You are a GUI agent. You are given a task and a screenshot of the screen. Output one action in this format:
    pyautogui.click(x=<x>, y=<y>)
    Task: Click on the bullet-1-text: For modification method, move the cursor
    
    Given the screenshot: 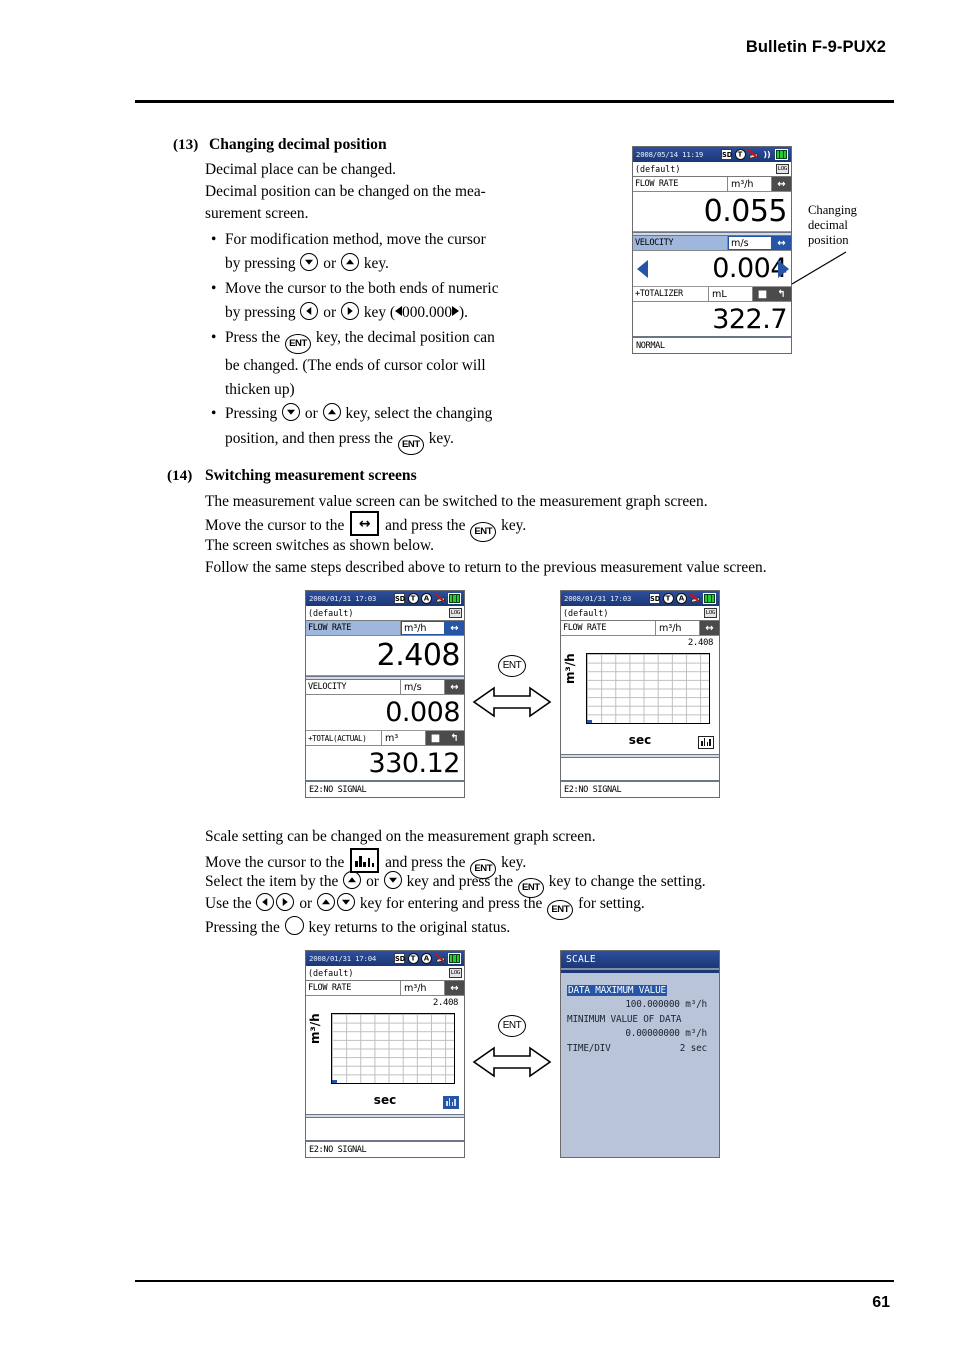 What is the action you would take?
    pyautogui.click(x=355, y=239)
    